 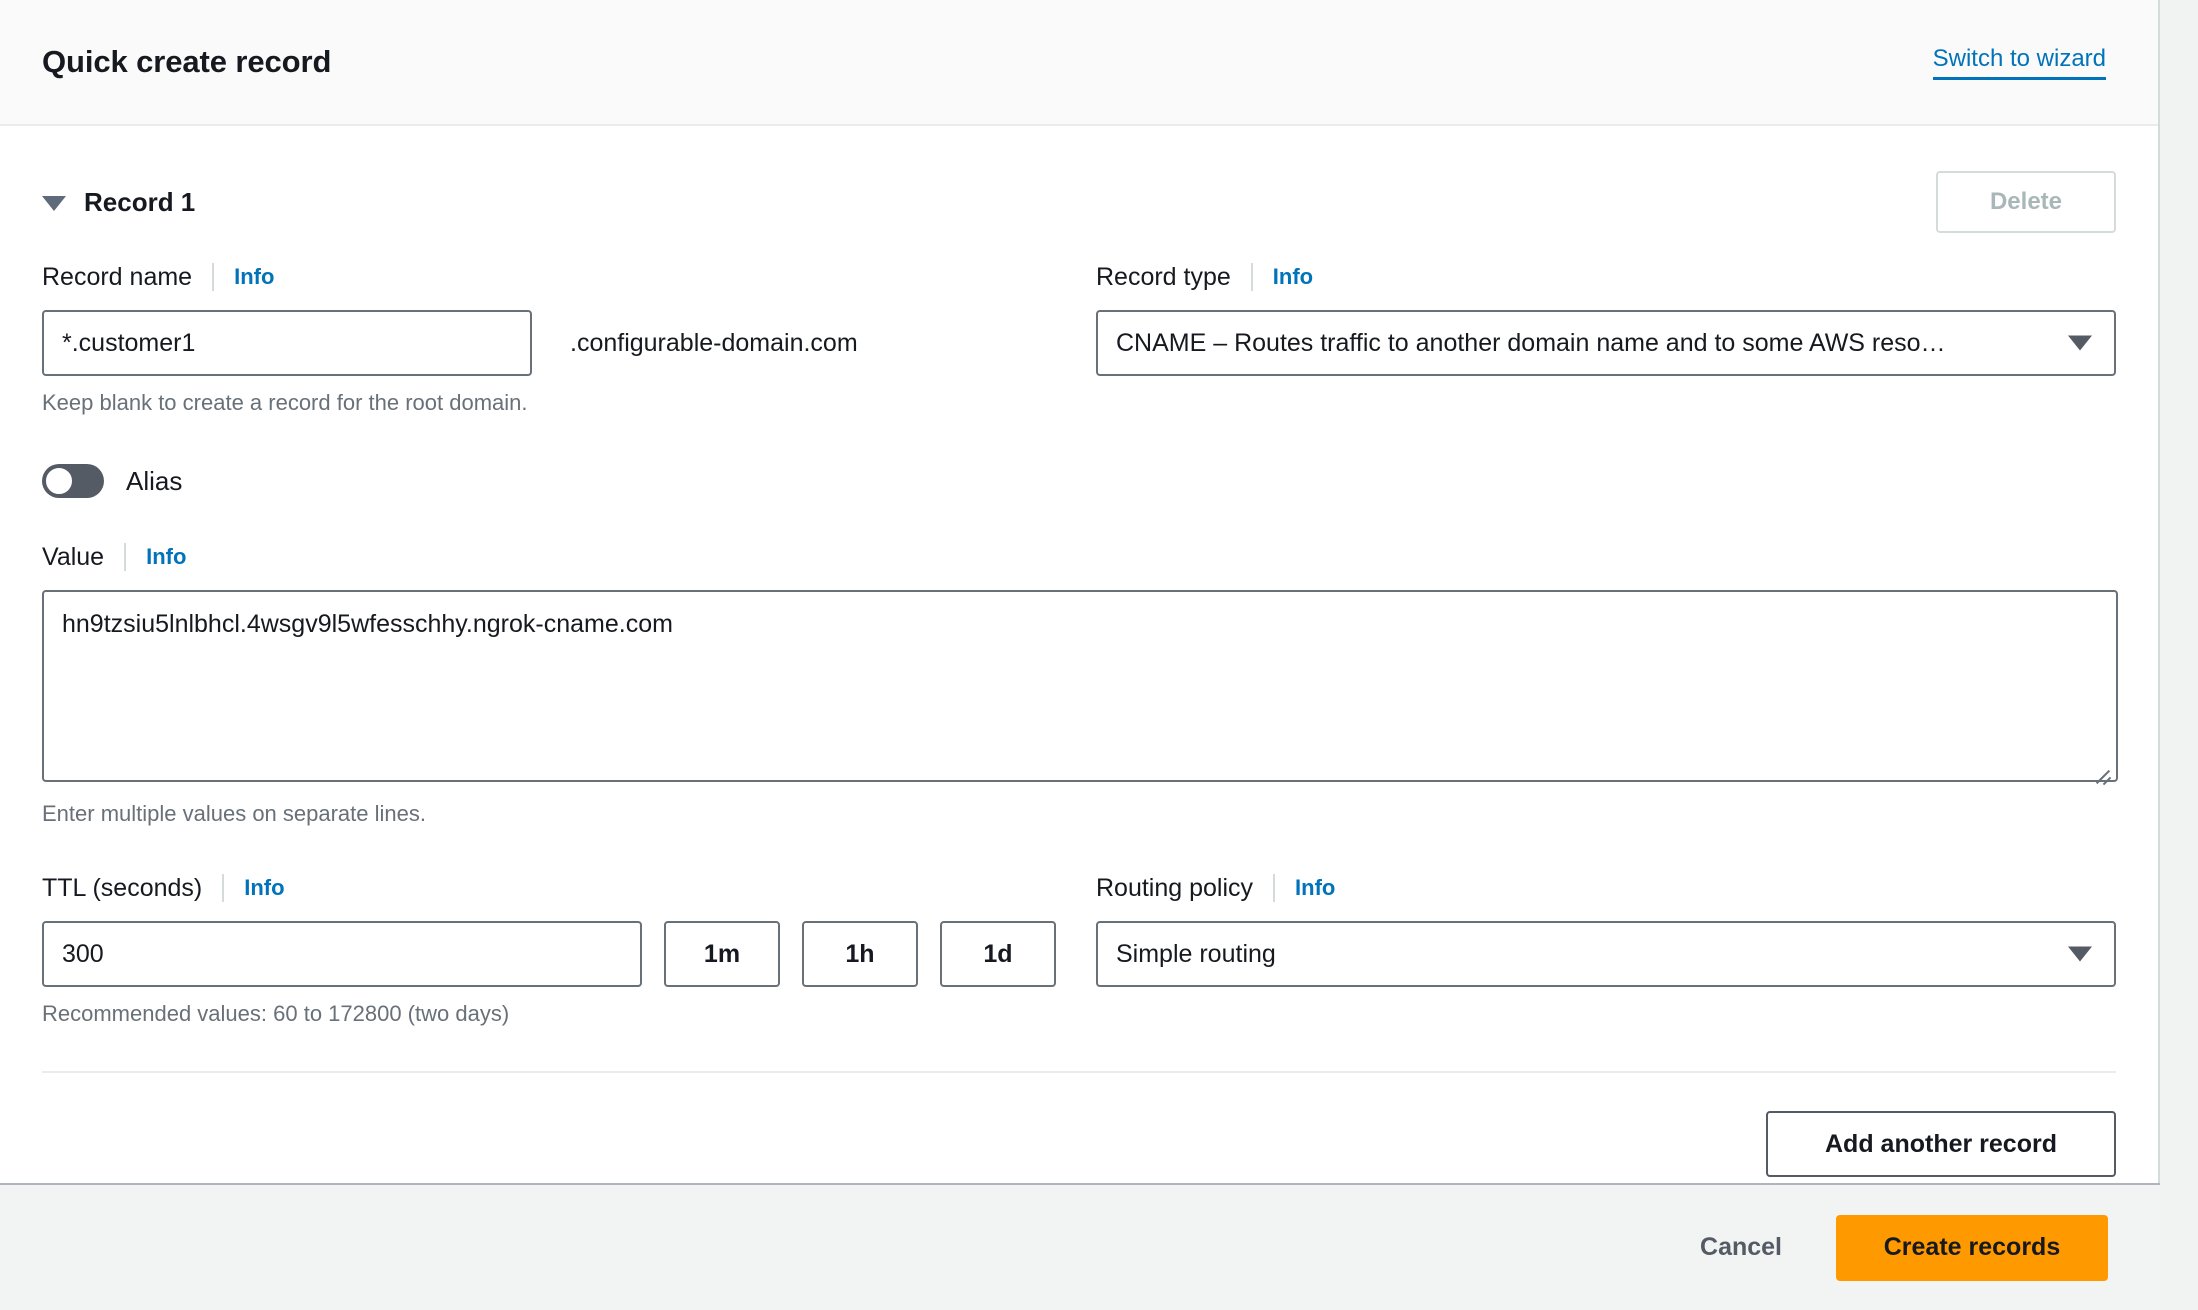 I want to click on value-label-row: Value Info, so click(x=1079, y=557).